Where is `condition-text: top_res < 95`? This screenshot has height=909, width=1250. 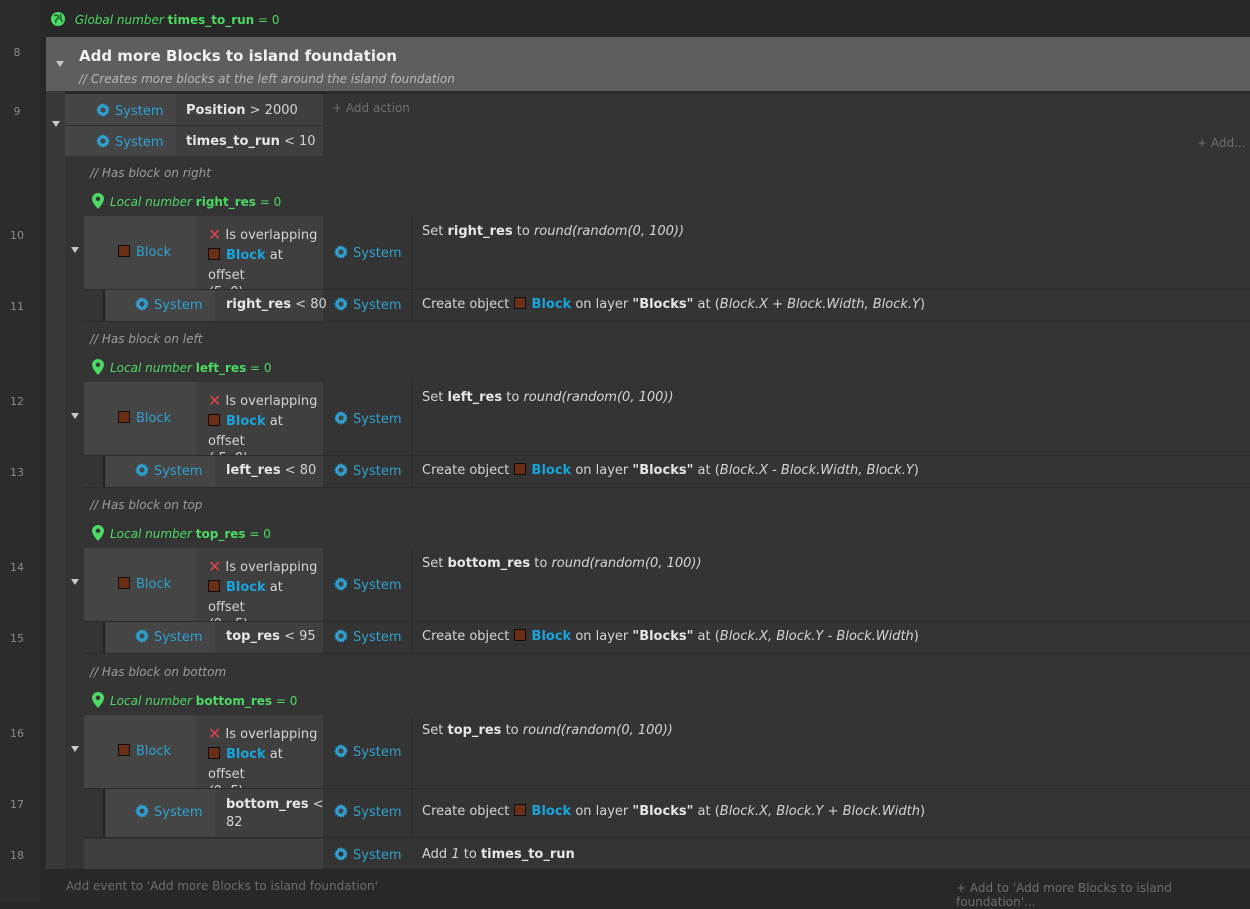 condition-text: top_res < 95 is located at coordinates (271, 636).